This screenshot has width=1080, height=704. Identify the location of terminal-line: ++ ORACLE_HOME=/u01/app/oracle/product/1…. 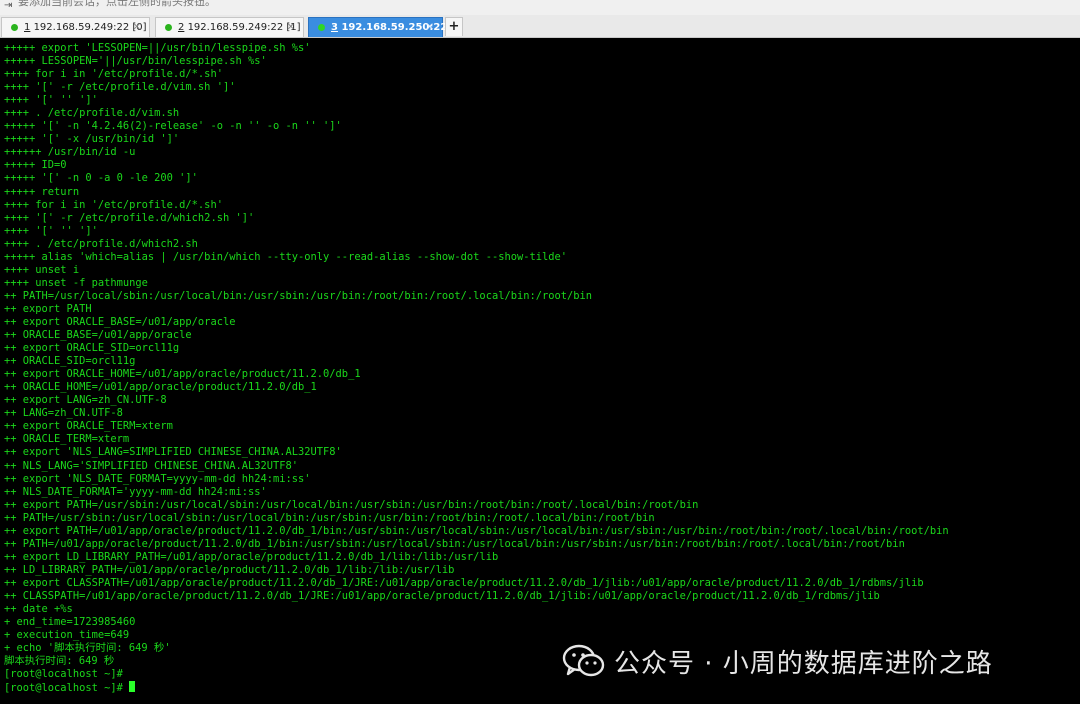
(160, 387).